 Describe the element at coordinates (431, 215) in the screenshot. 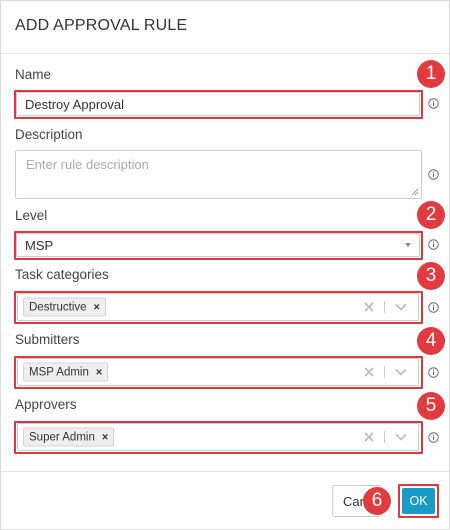

I see `annotation-badge-2: 2` at that location.